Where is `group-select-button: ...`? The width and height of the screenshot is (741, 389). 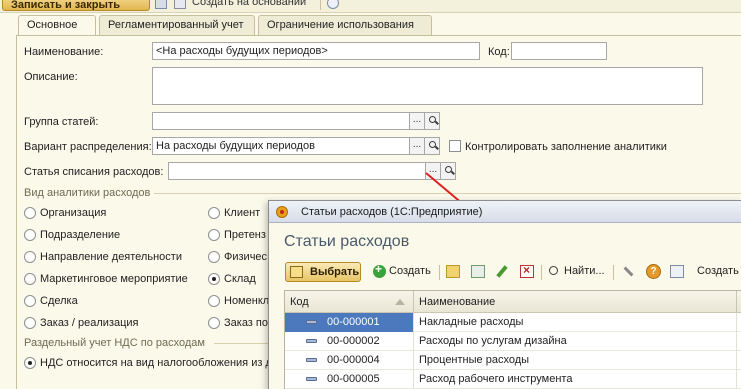 group-select-button: ... is located at coordinates (417, 121).